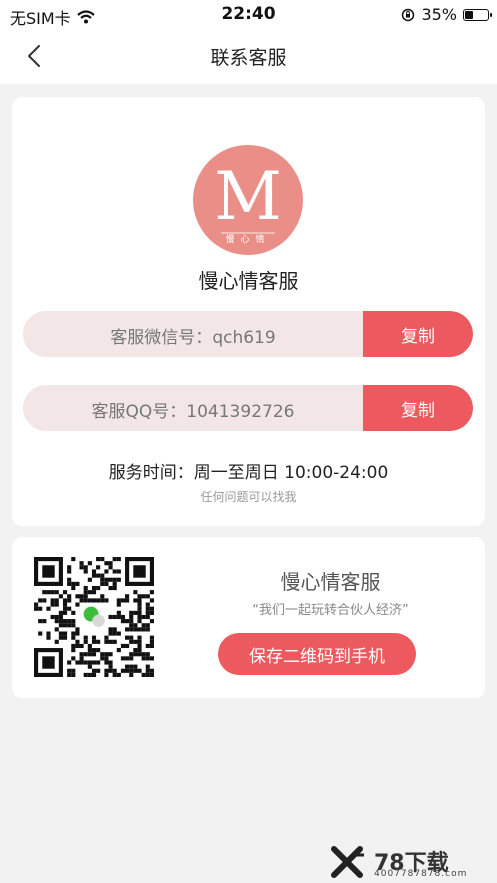 This screenshot has width=497, height=883. What do you see at coordinates (244, 338) in the screenshot?
I see `wechat-value: qch619` at bounding box center [244, 338].